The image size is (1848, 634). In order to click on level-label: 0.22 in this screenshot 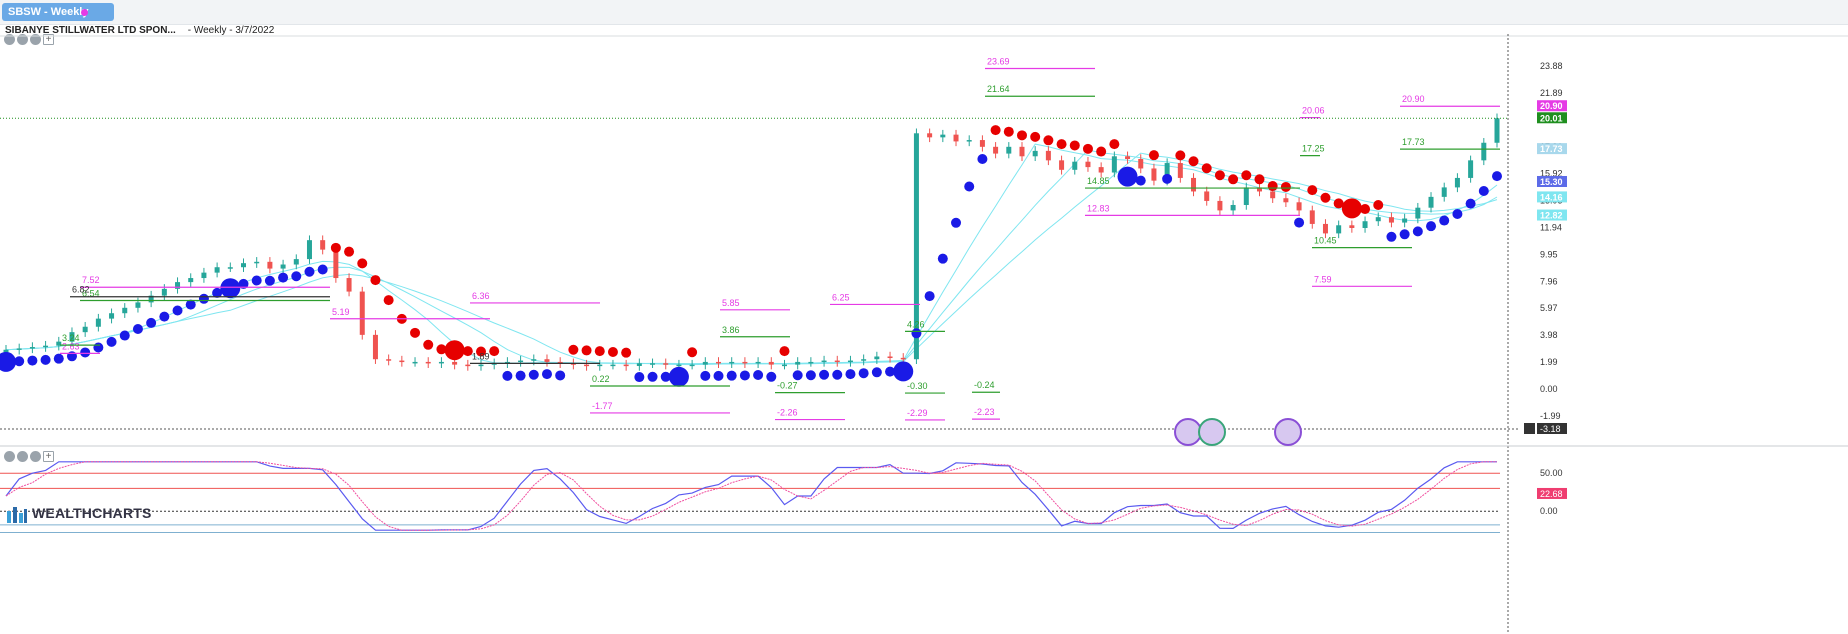, I will do `click(601, 379)`.